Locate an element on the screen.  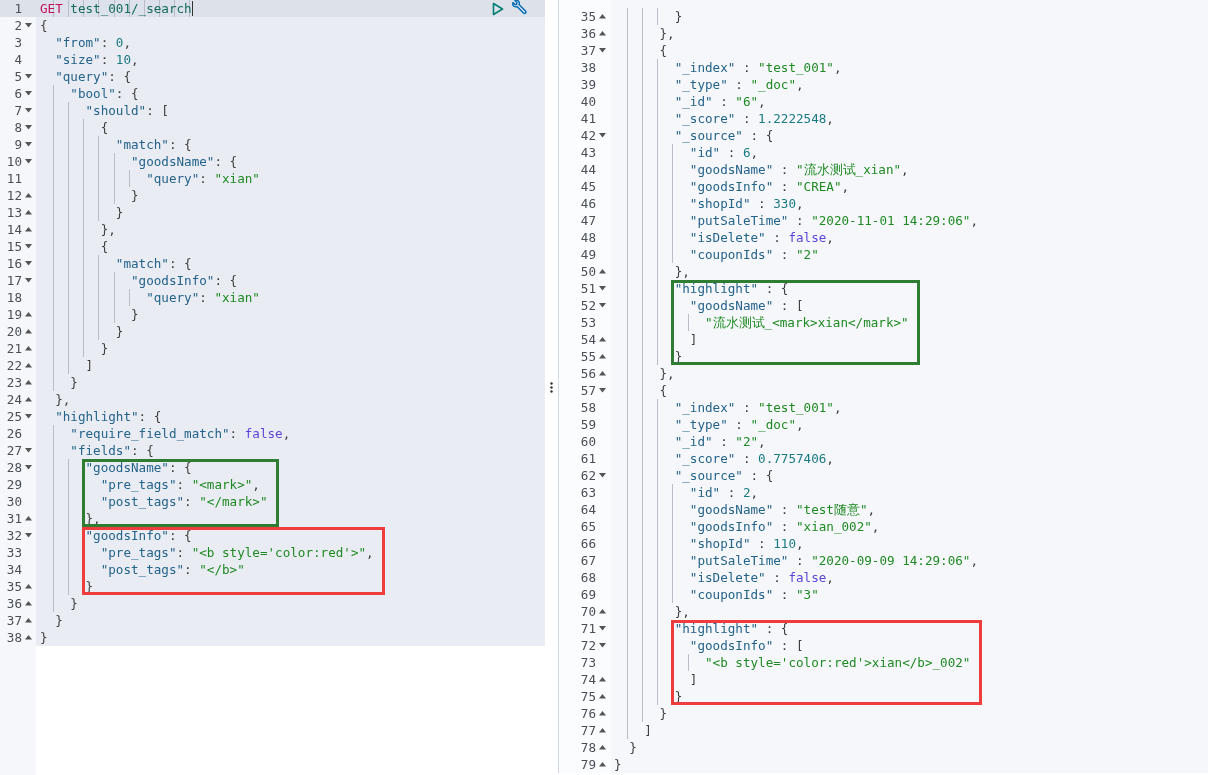
code-line: "highlight": { is located at coordinates (108, 416).